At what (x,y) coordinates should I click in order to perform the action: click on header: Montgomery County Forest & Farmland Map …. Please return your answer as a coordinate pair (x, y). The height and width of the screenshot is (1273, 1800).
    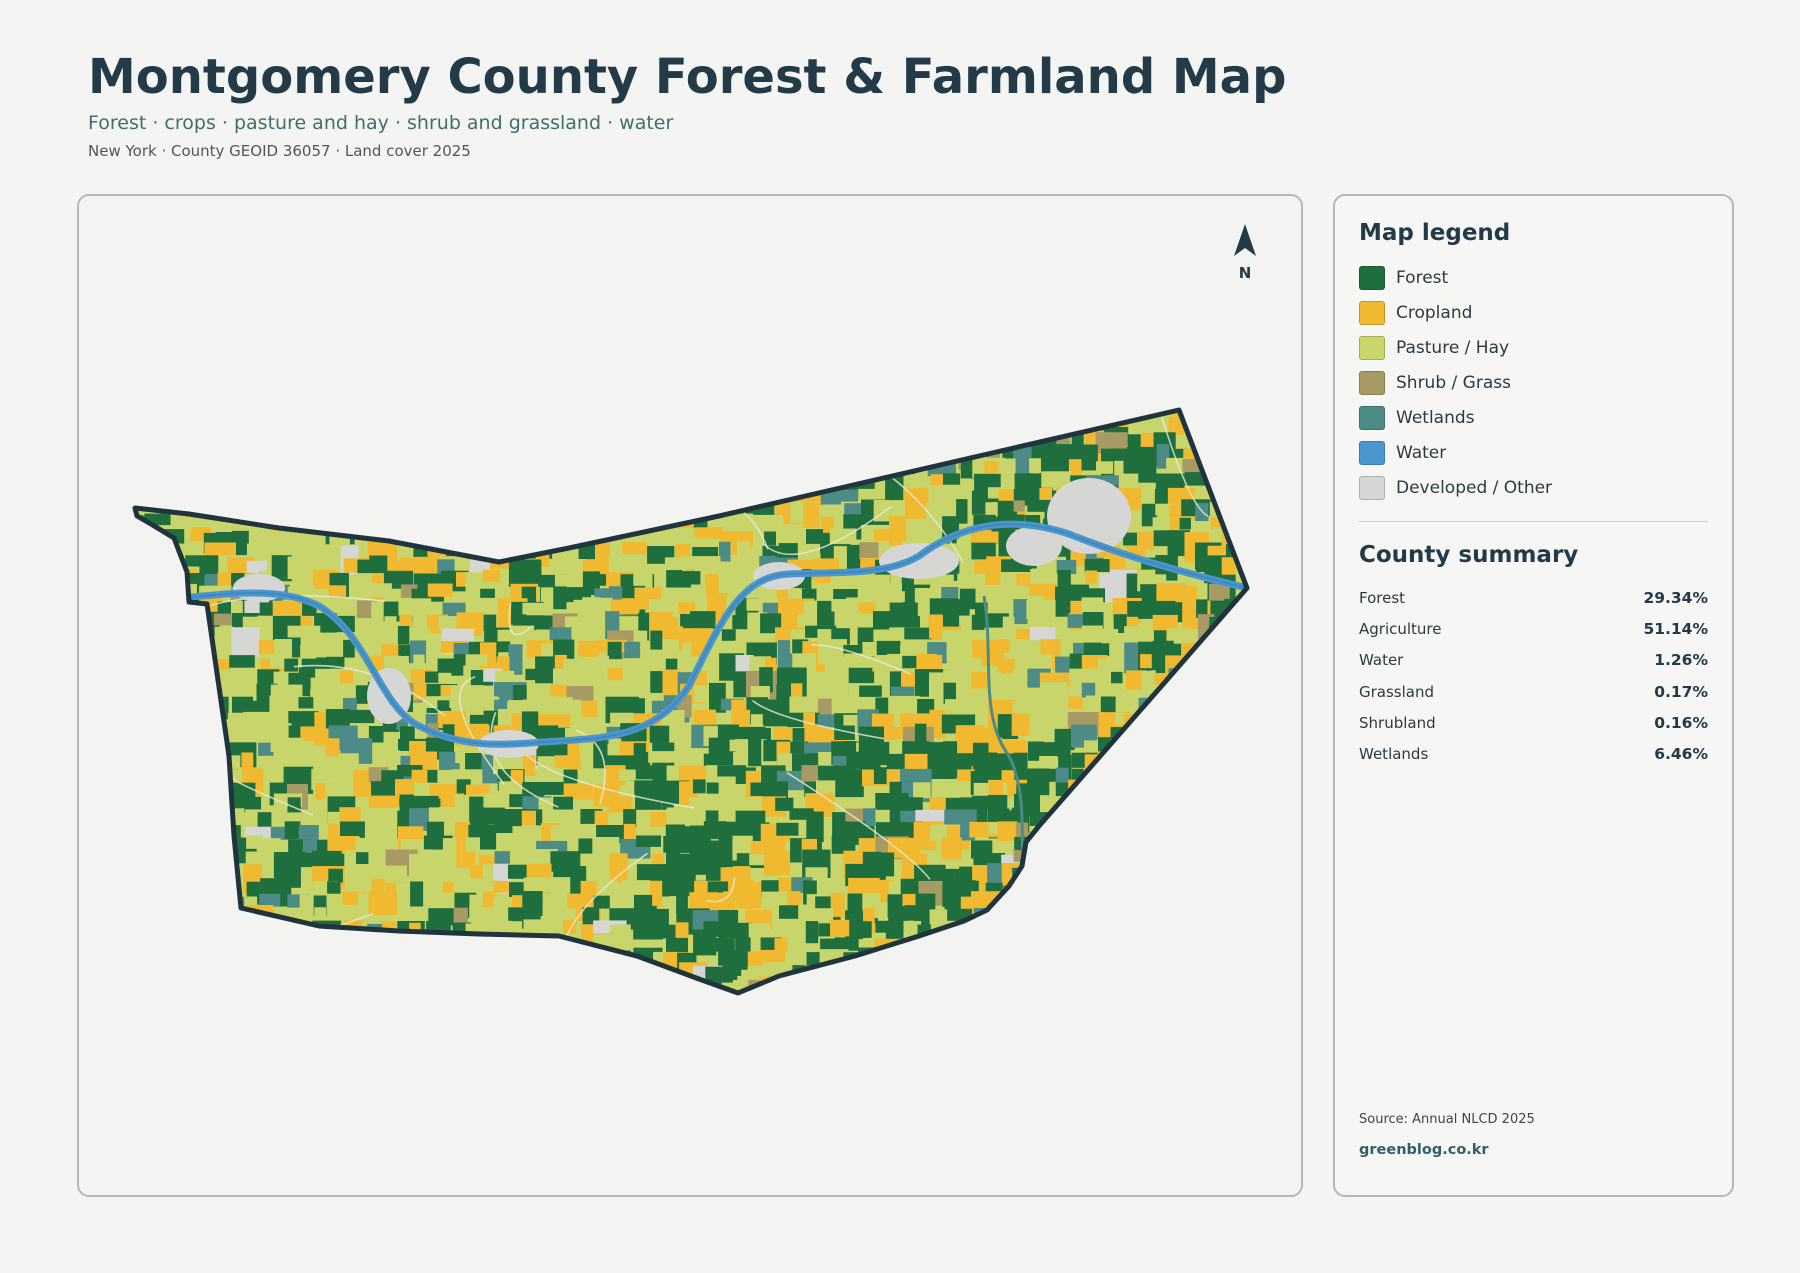
    Looking at the image, I should click on (888, 104).